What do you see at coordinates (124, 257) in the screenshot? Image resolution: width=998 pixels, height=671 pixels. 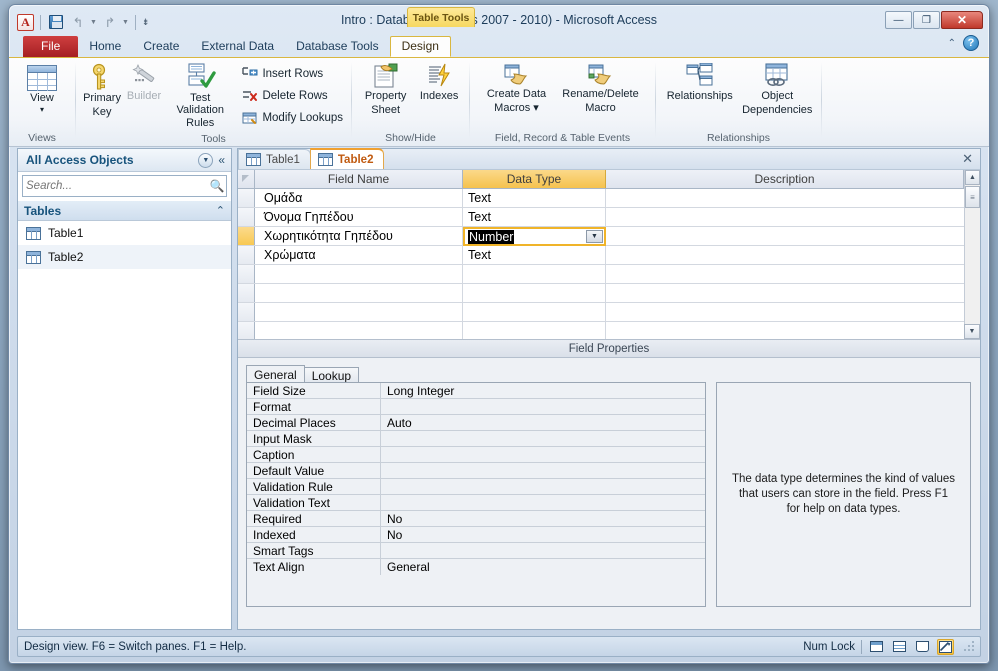 I see `nav-item-table2: Table2` at bounding box center [124, 257].